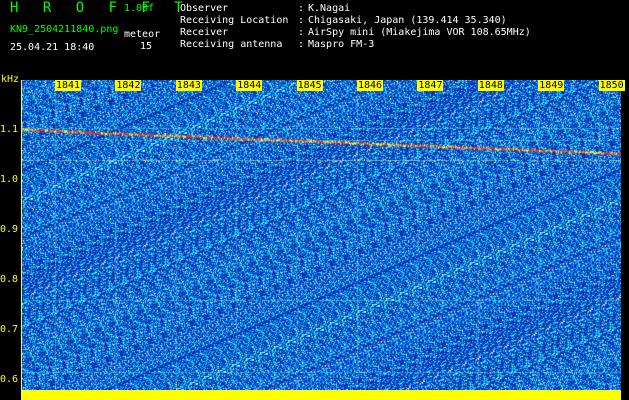  I want to click on x-tick-label: 1844, so click(249, 85).